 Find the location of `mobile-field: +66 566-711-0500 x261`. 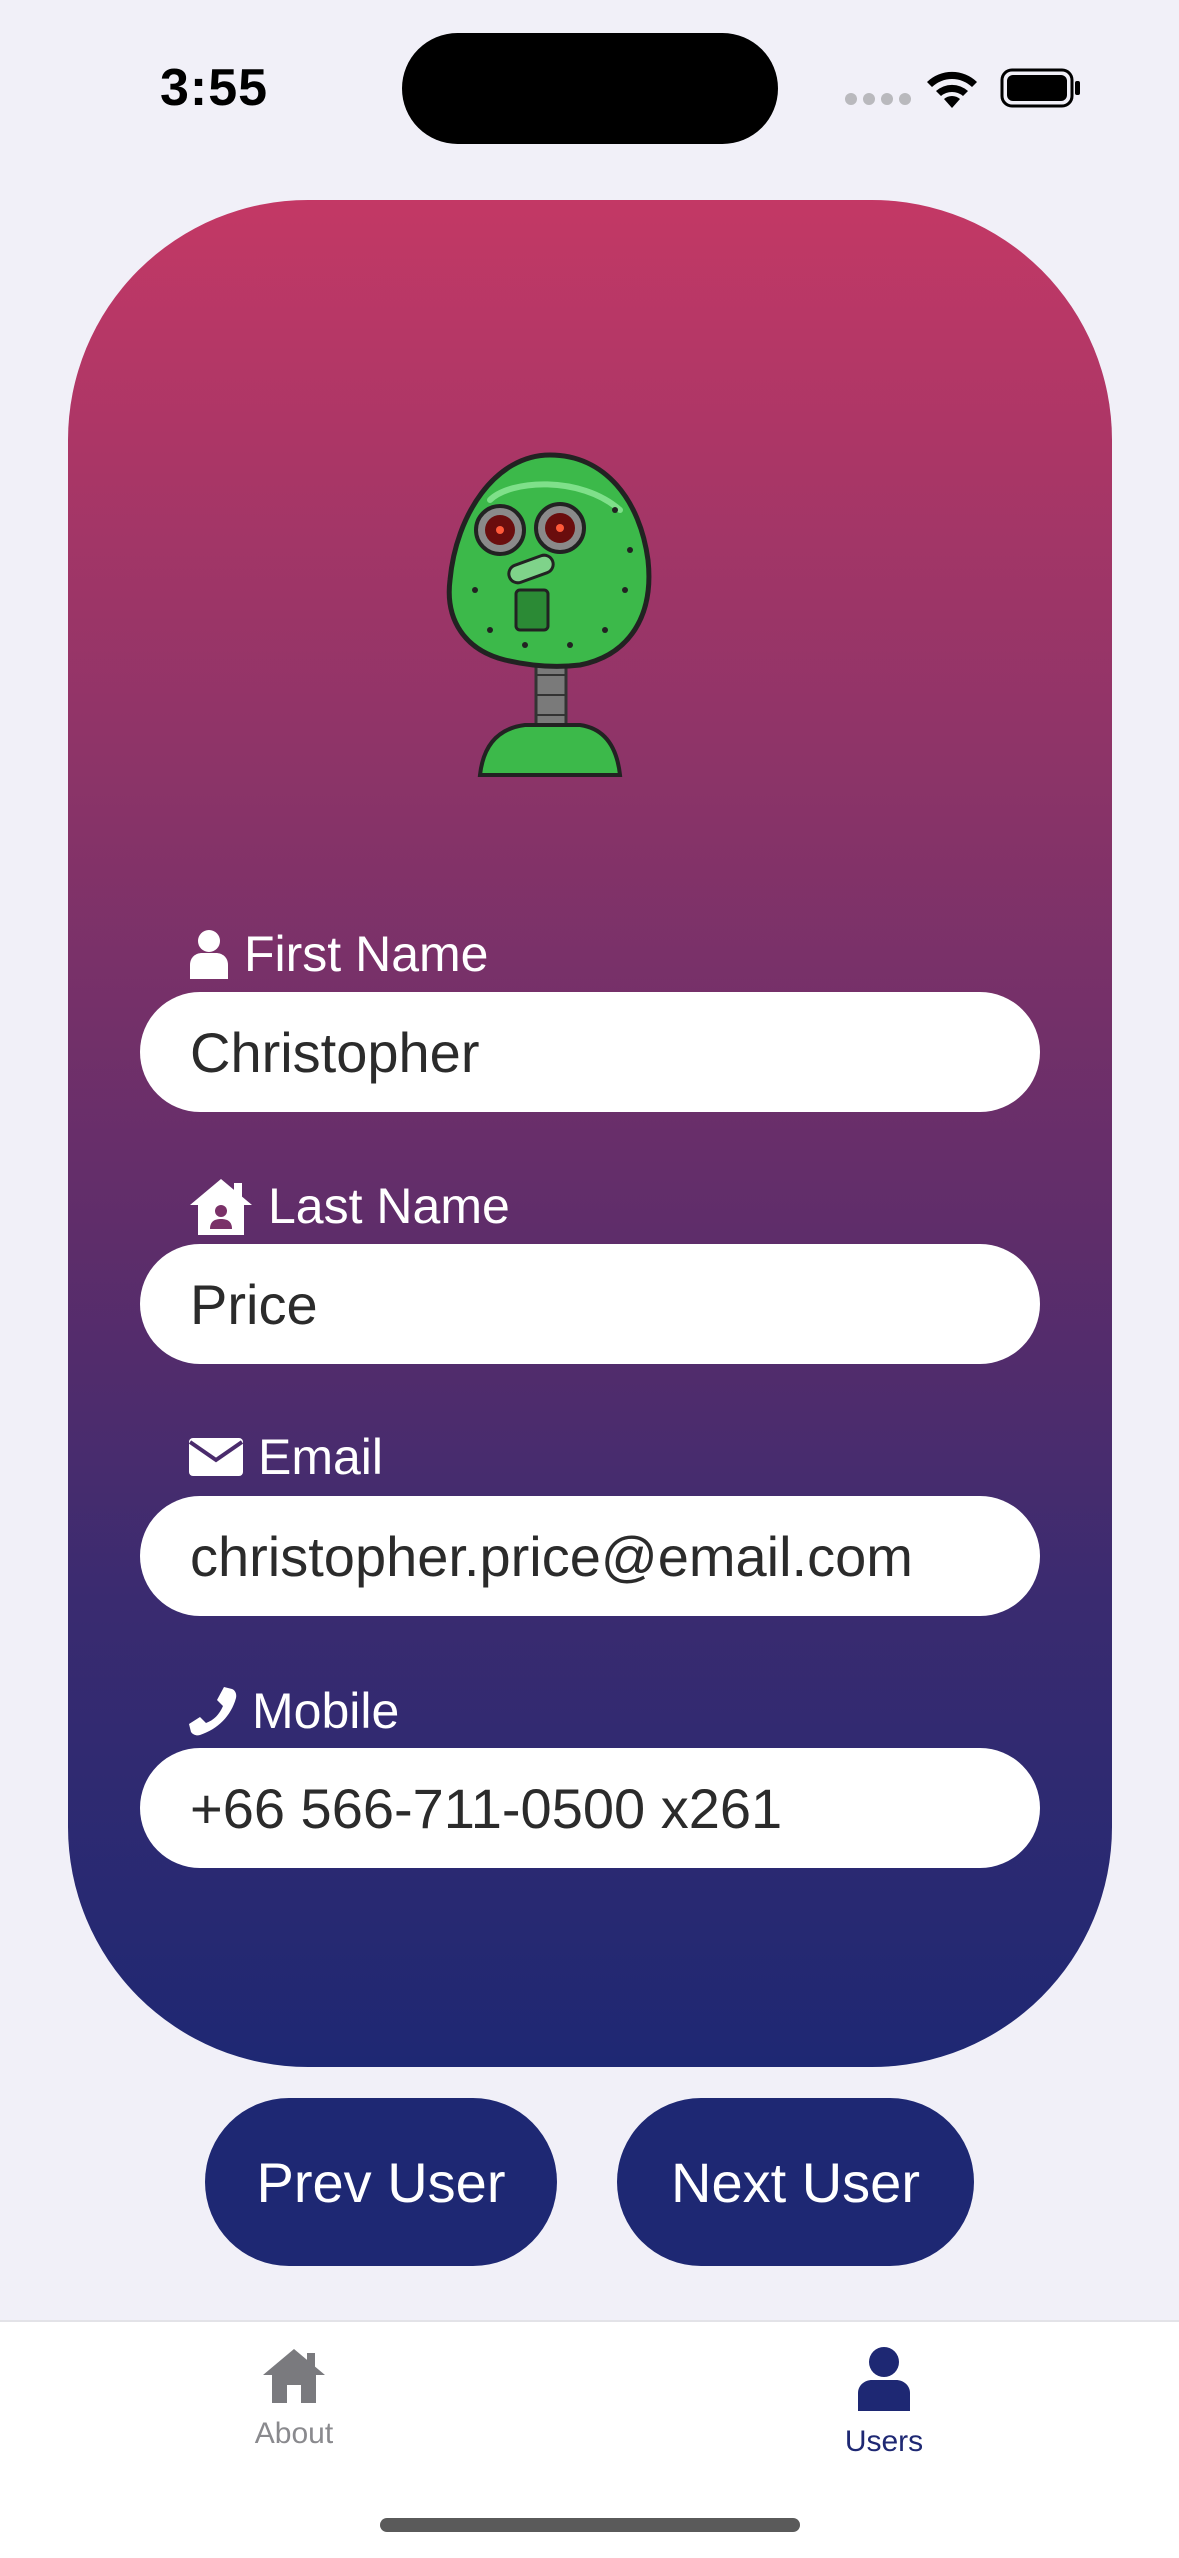

mobile-field: +66 566-711-0500 x261 is located at coordinates (590, 1808).